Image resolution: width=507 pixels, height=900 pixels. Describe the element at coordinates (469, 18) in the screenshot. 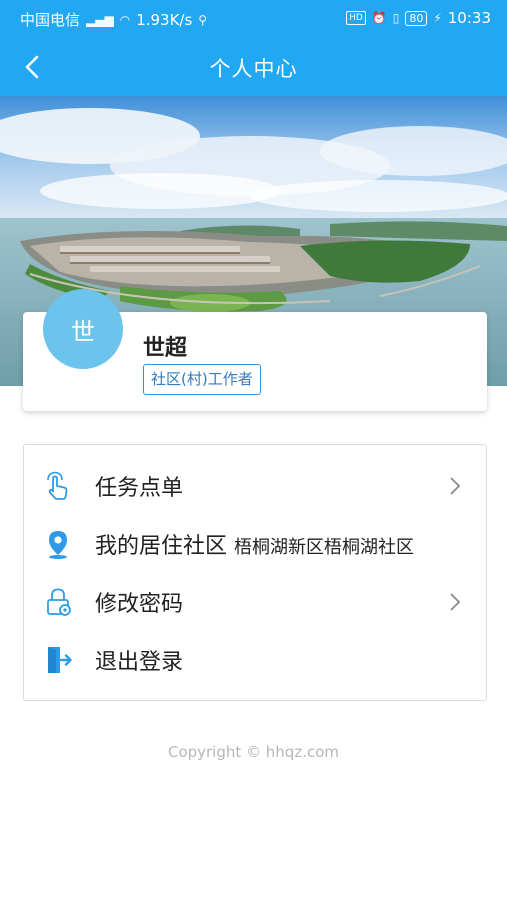

I see `clock: 10:33` at that location.